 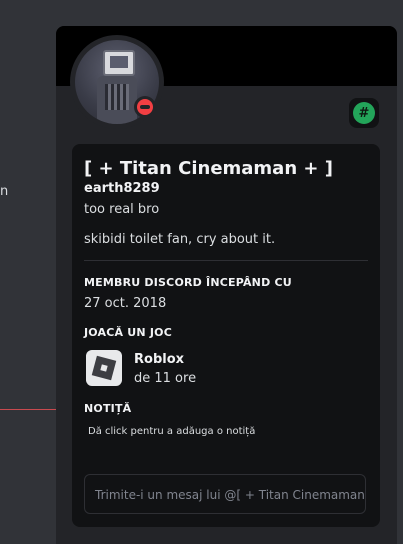 I want to click on profile-badge: #, so click(x=364, y=113).